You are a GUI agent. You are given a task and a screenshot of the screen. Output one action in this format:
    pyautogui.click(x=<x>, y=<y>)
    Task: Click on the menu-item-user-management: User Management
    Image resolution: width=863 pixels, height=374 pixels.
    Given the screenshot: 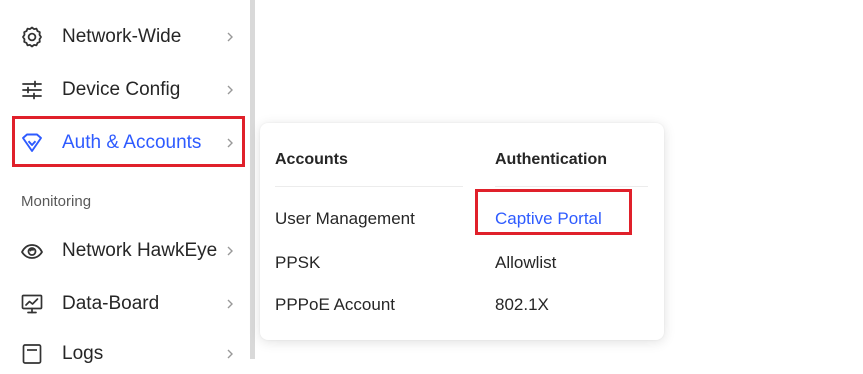 What is the action you would take?
    pyautogui.click(x=345, y=219)
    